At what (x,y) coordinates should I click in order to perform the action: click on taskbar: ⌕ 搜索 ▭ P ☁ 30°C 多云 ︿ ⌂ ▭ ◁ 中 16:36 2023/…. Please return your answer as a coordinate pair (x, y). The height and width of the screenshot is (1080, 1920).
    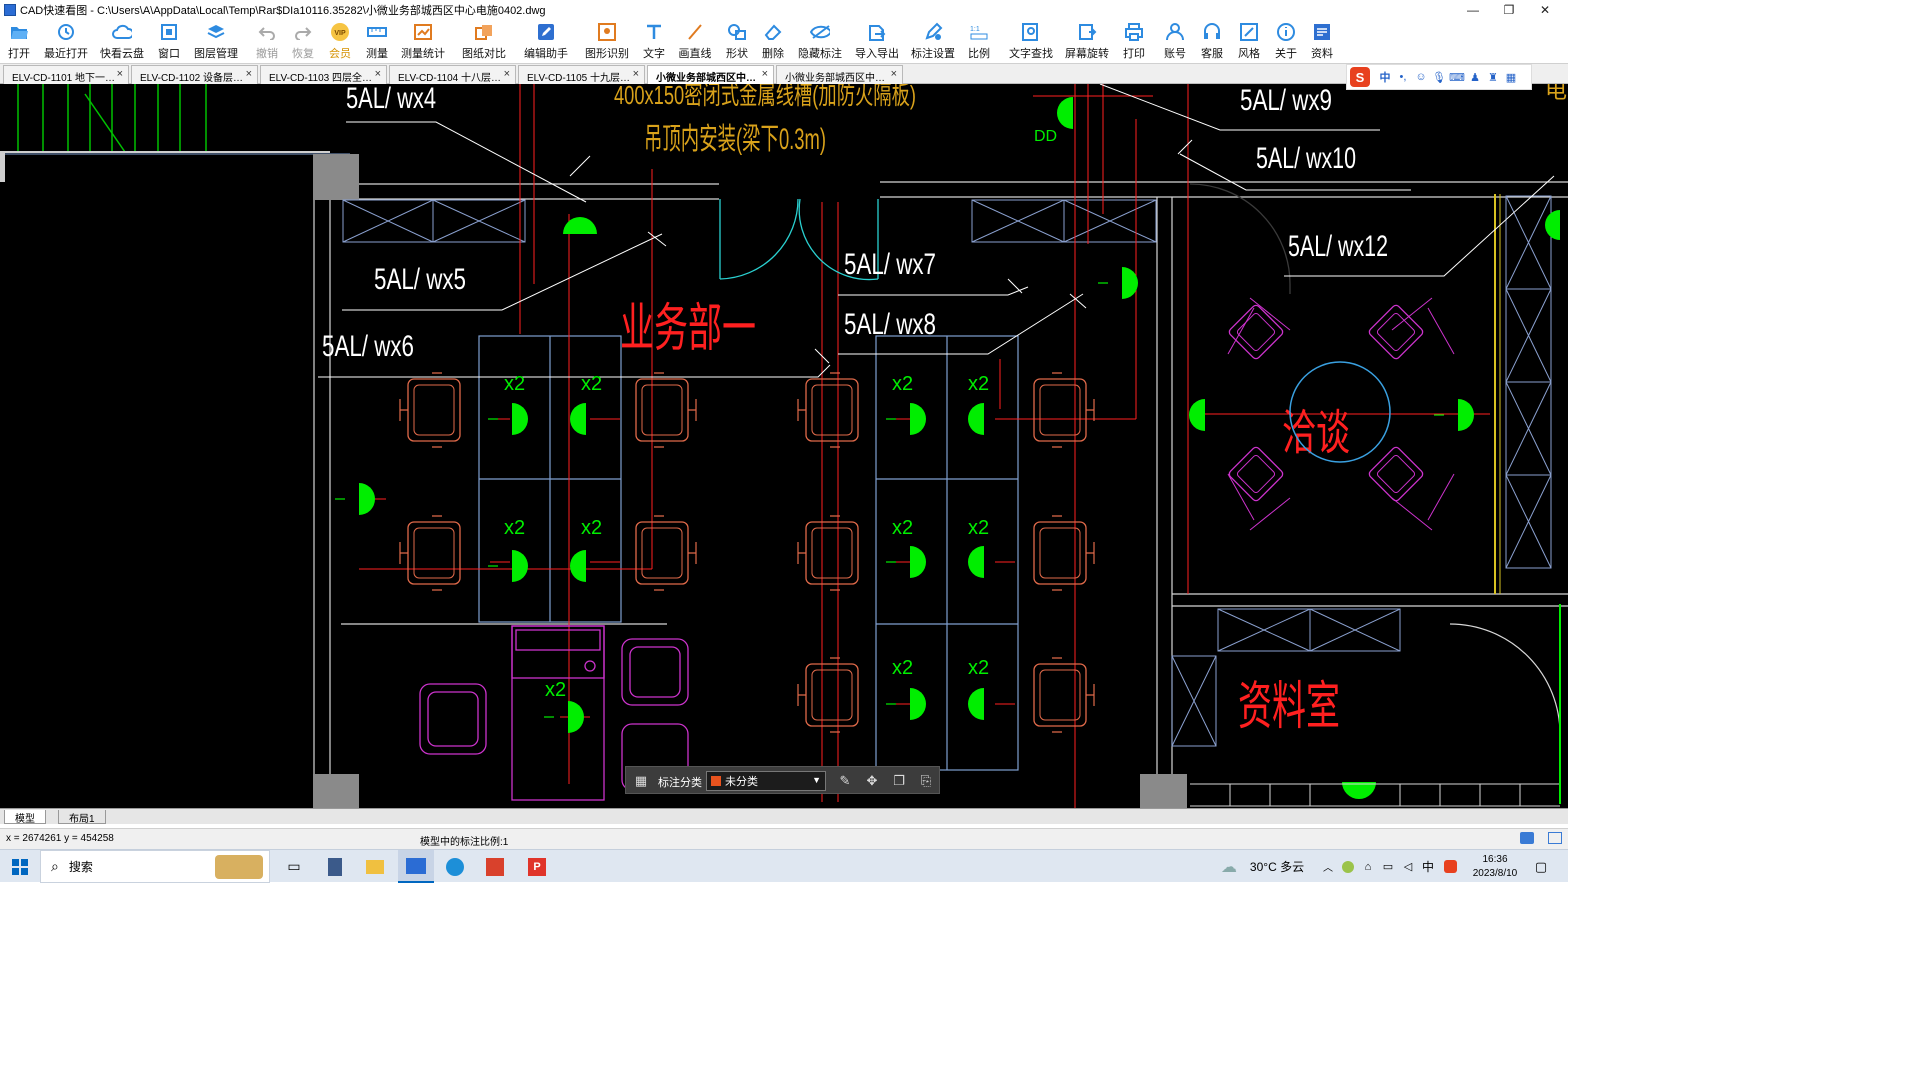
    Looking at the image, I should click on (784, 866).